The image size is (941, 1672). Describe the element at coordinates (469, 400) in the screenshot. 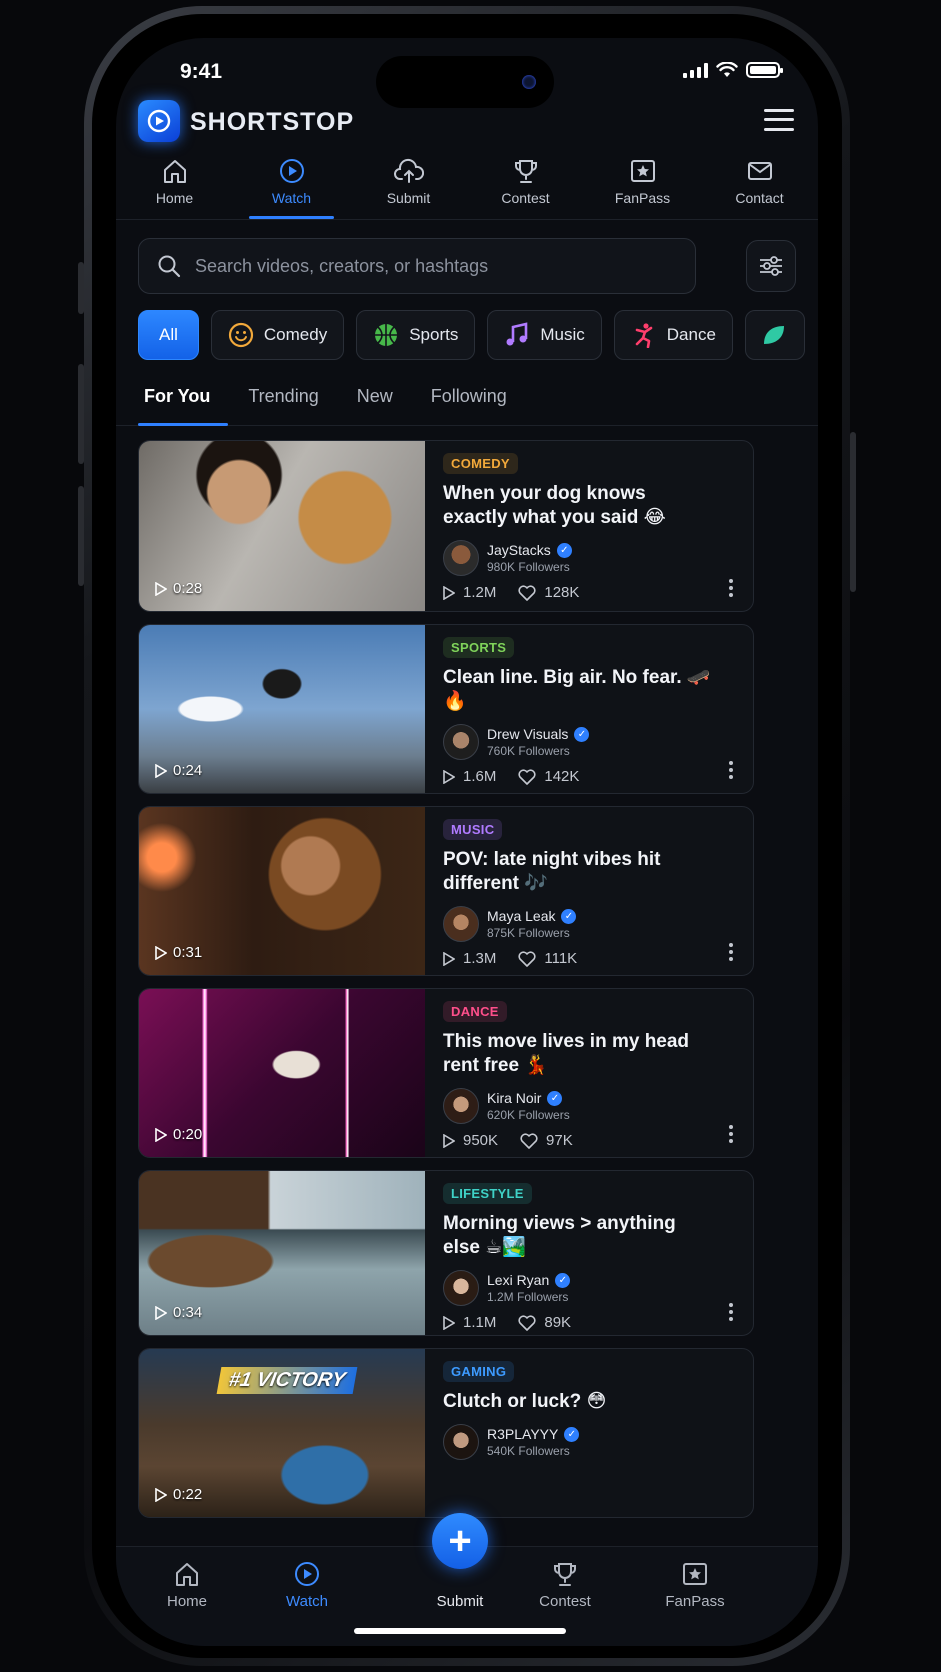

I see `tab-following: Following` at that location.